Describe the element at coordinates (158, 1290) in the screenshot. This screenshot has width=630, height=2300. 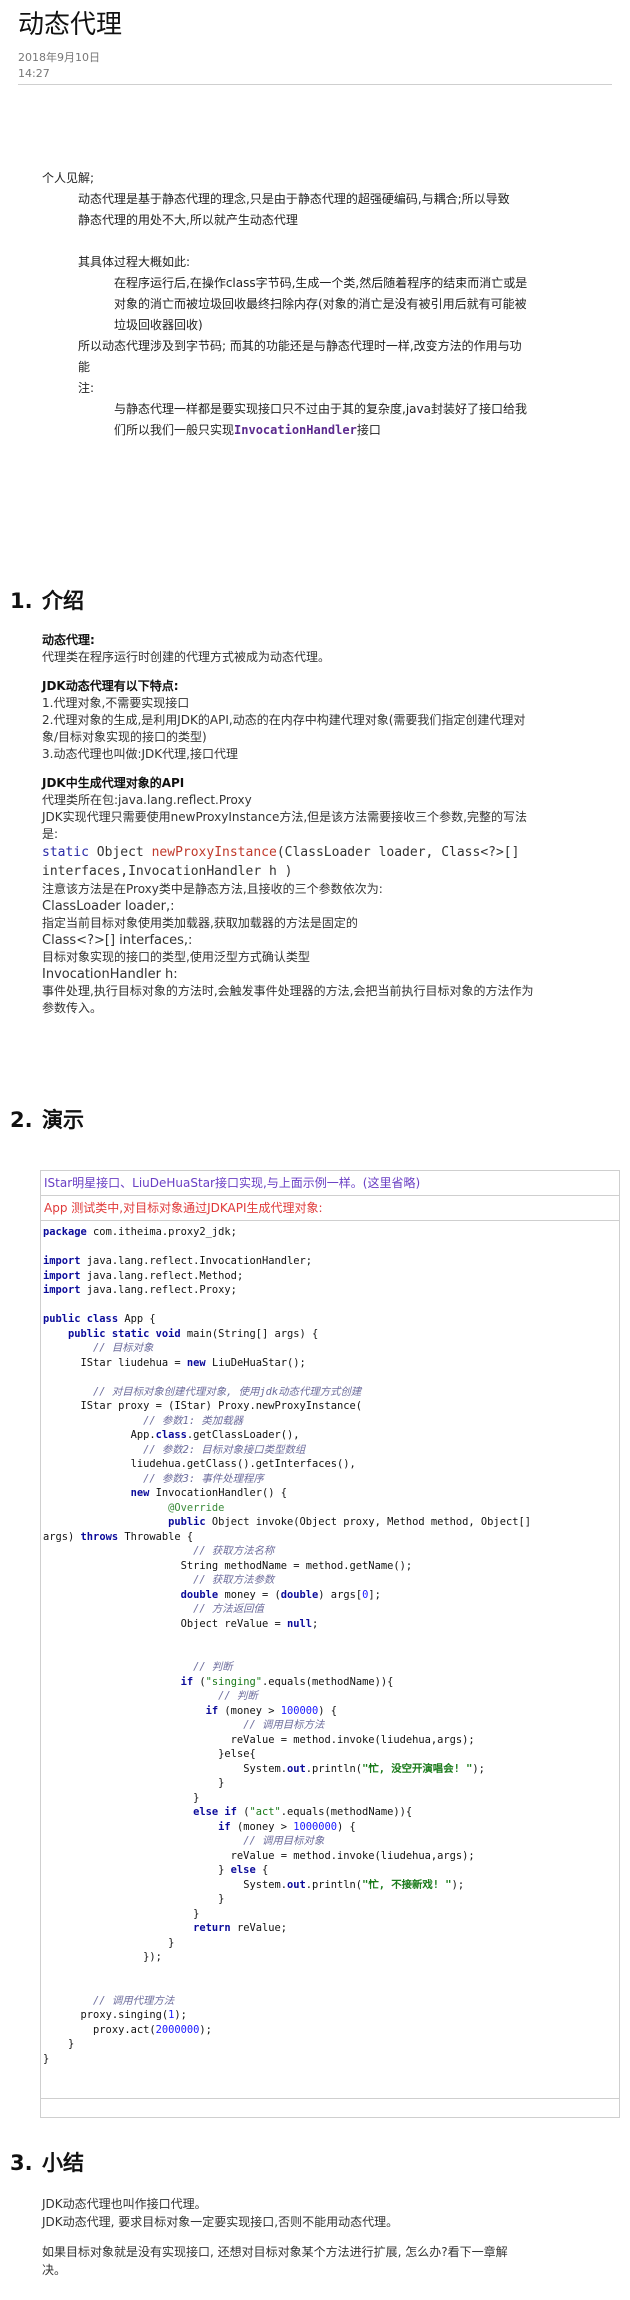
I see `code-text: java.lang.reflect.Proxy;` at that location.